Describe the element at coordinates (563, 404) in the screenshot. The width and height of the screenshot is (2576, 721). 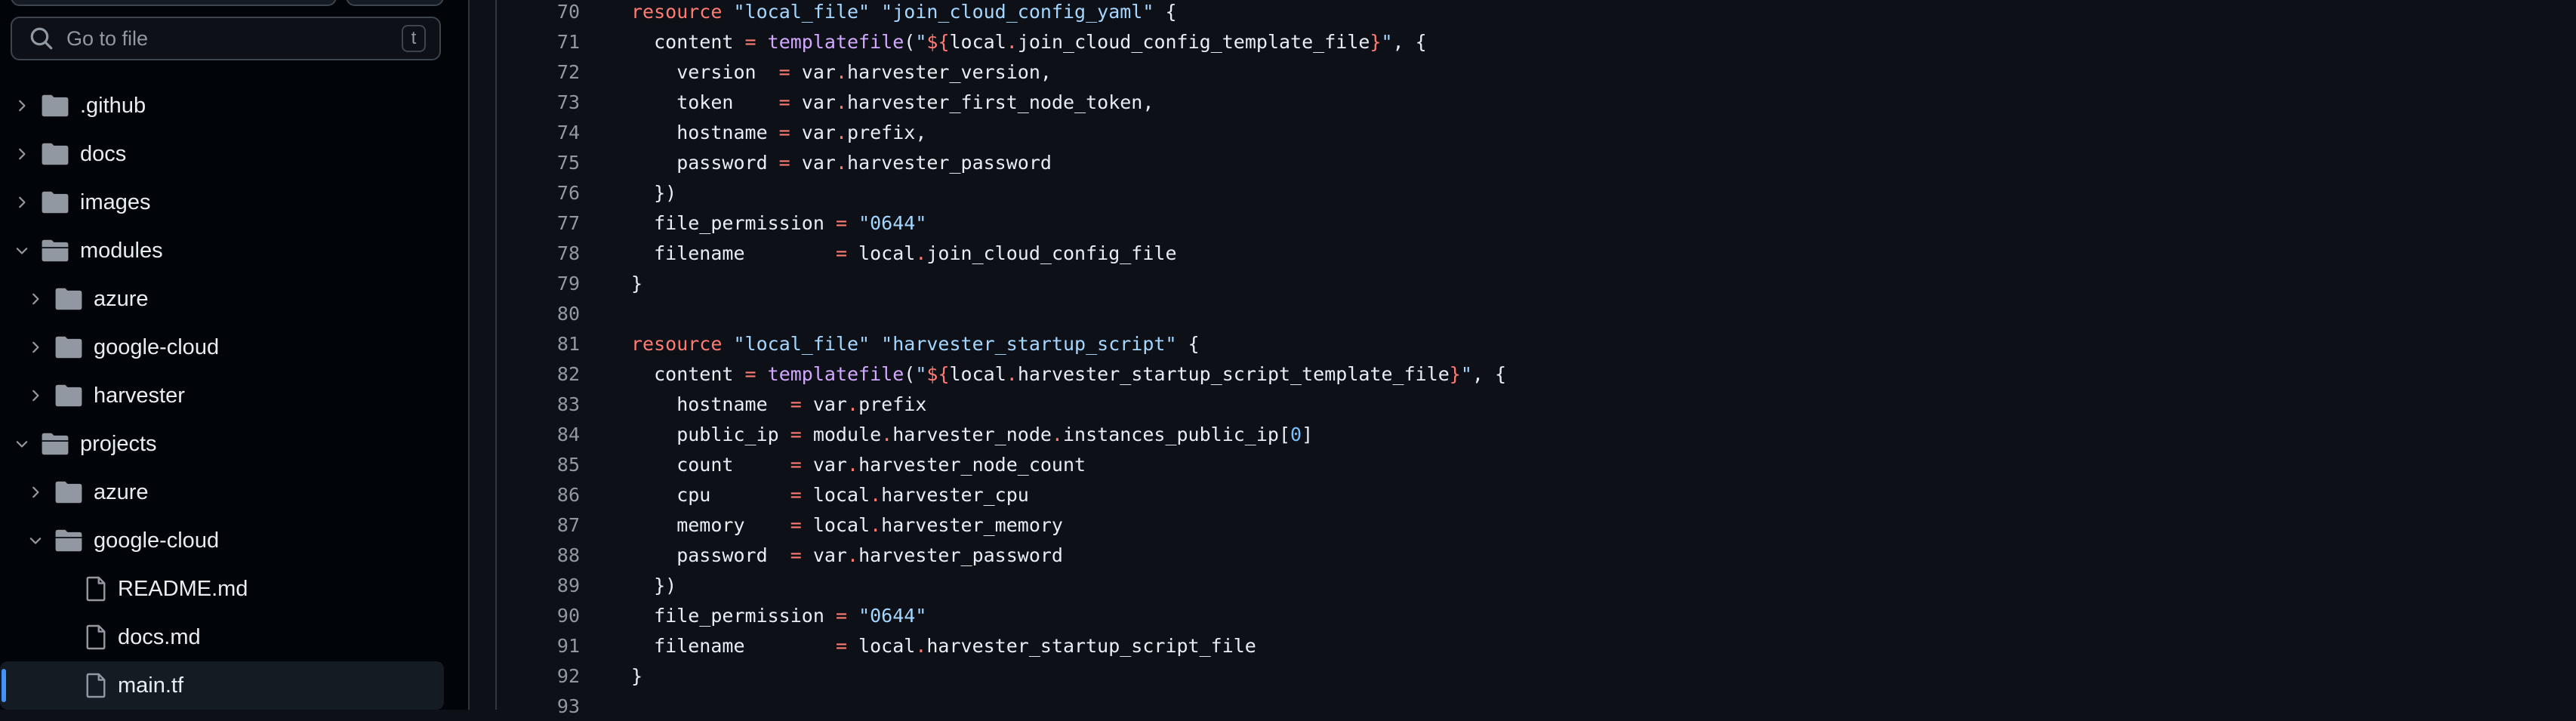
I see `line-number: 83` at that location.